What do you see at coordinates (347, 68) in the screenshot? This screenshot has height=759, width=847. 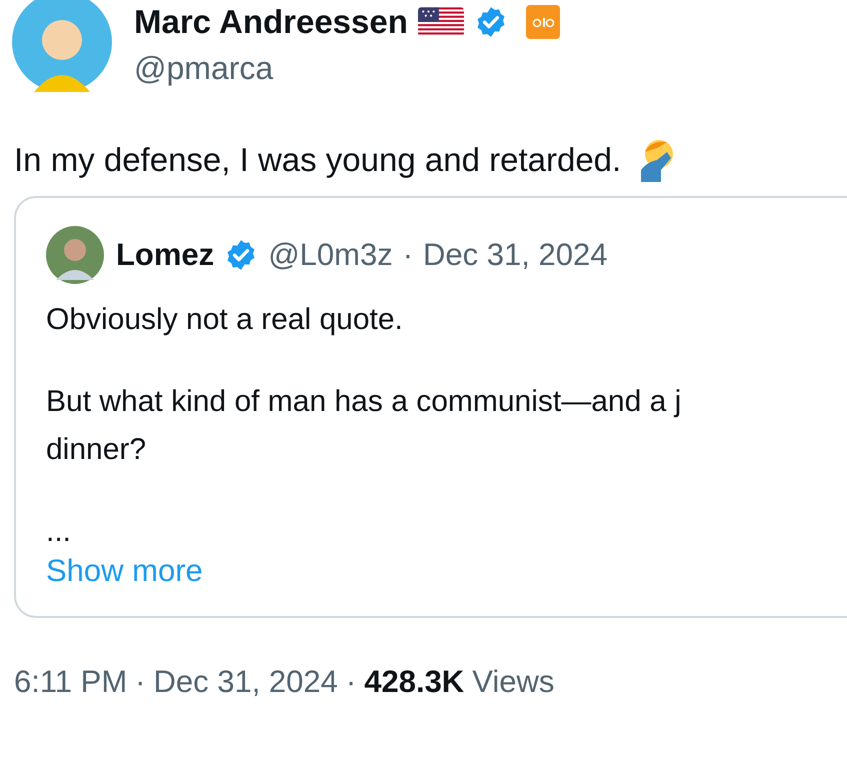 I see `author-handle: @pmarca` at bounding box center [347, 68].